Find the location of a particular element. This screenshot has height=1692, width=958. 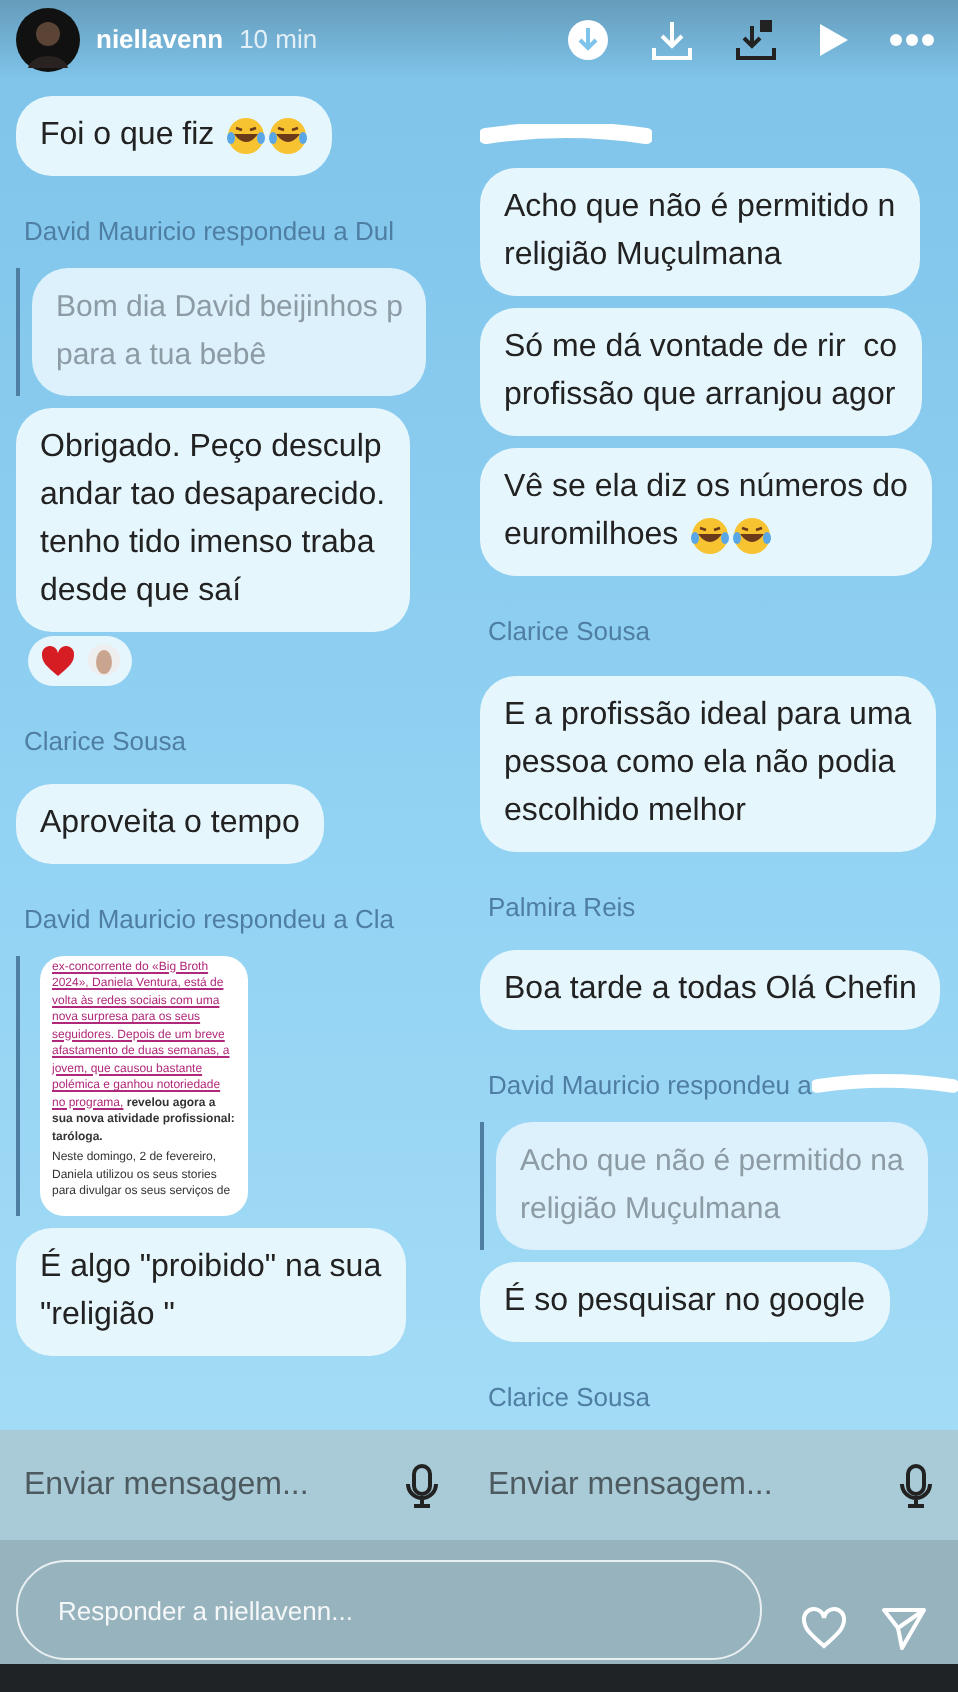

message-text: É algo "proibido" na sua "religião " is located at coordinates (211, 1290).